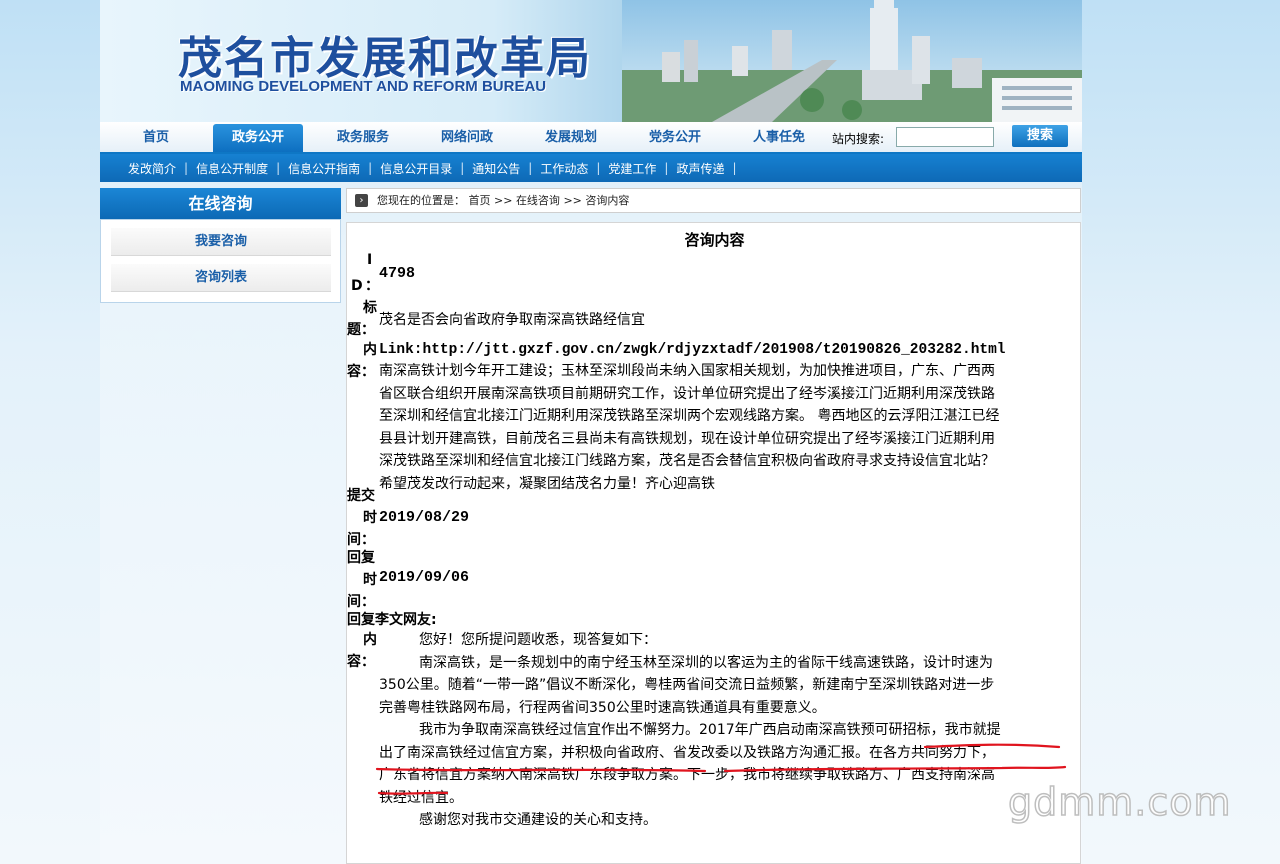 Image resolution: width=1280 pixels, height=864 pixels. I want to click on reply-line: 感谢您对我市交通建设的关心和支持。, so click(538, 820).